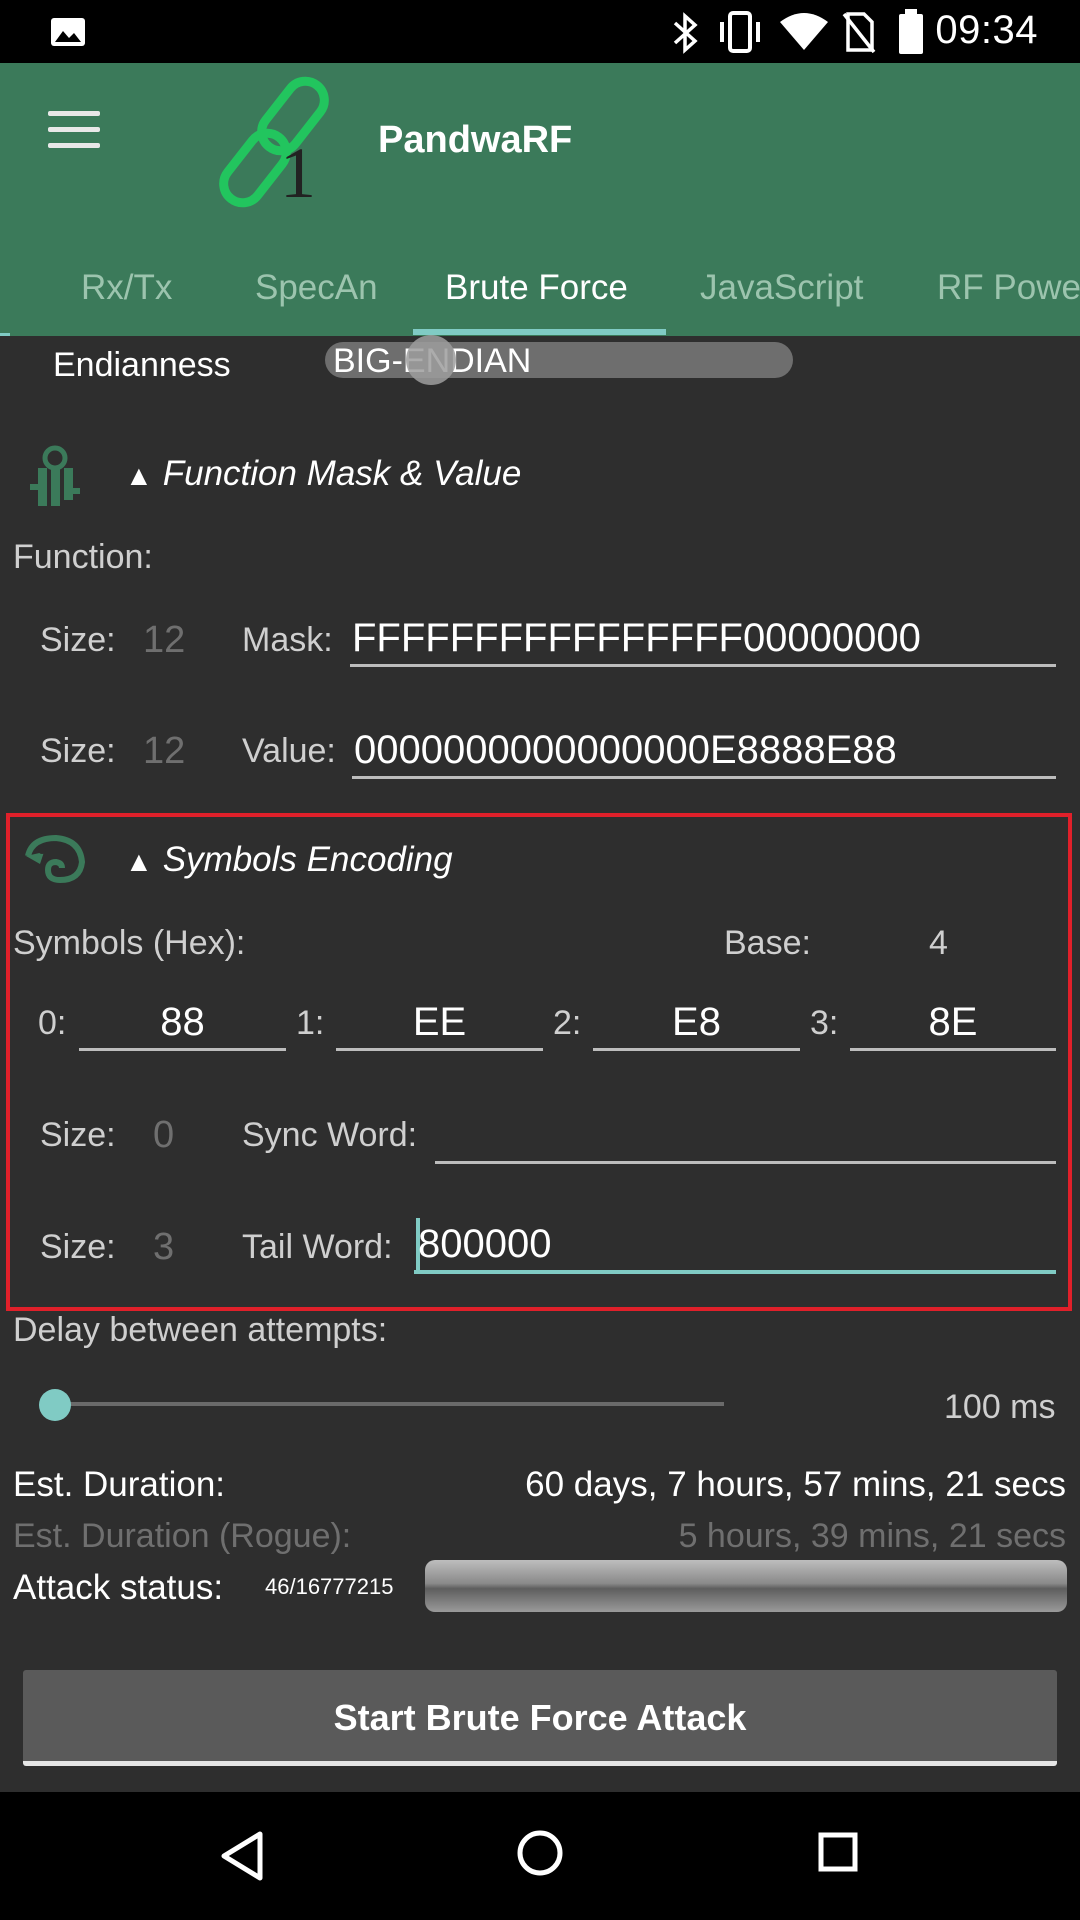  I want to click on tail-size-value: 3, so click(164, 1247).